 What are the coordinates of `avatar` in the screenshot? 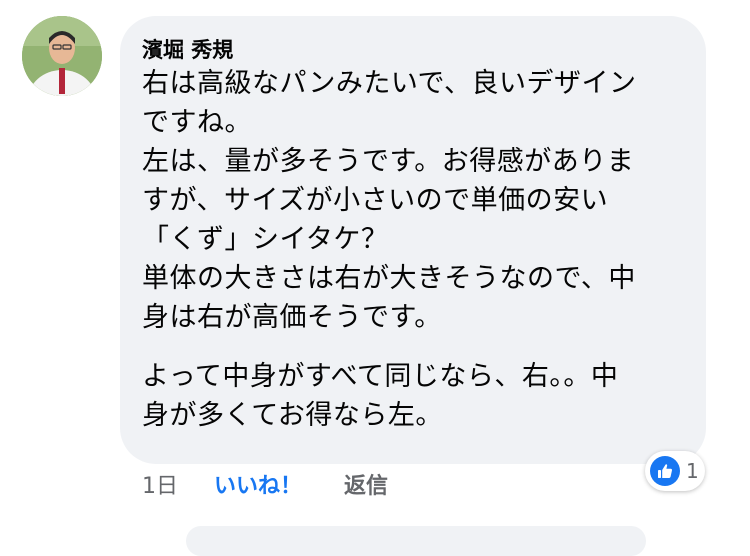 It's located at (62, 56).